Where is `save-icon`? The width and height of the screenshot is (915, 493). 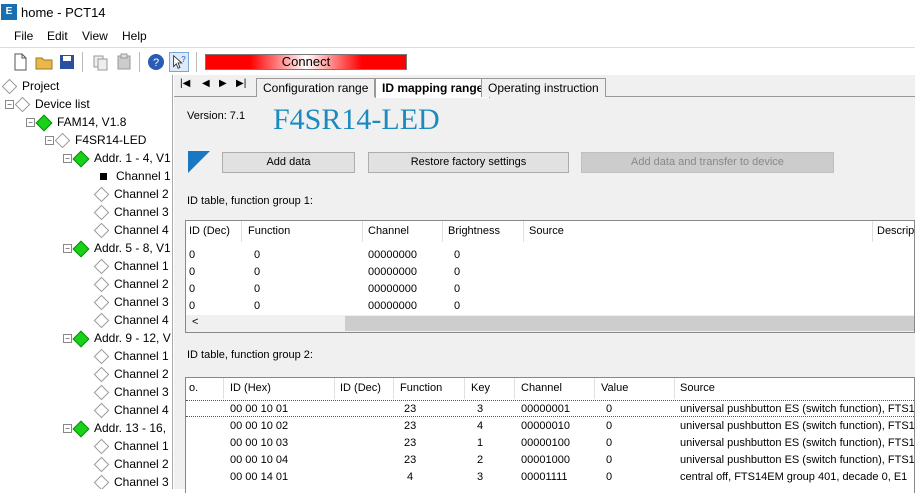 save-icon is located at coordinates (67, 62).